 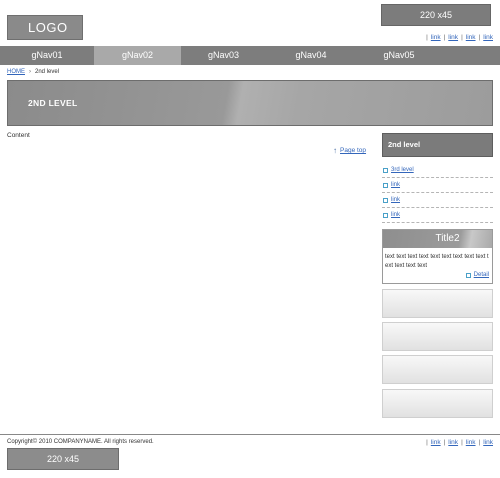 I want to click on header-banner: 220 x45, so click(x=436, y=15).